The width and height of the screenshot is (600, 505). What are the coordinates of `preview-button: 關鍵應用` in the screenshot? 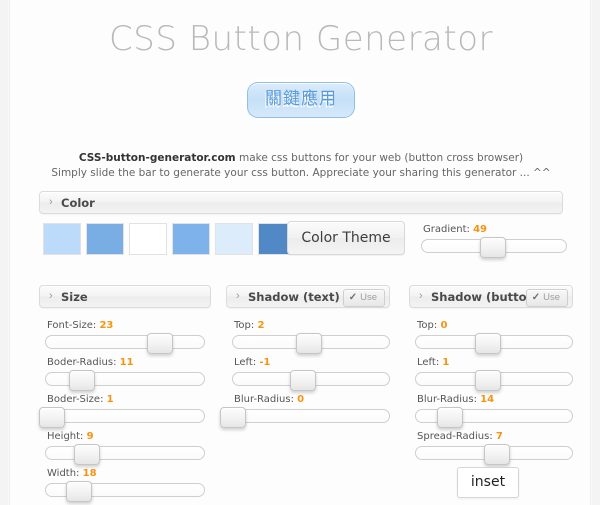 It's located at (301, 100).